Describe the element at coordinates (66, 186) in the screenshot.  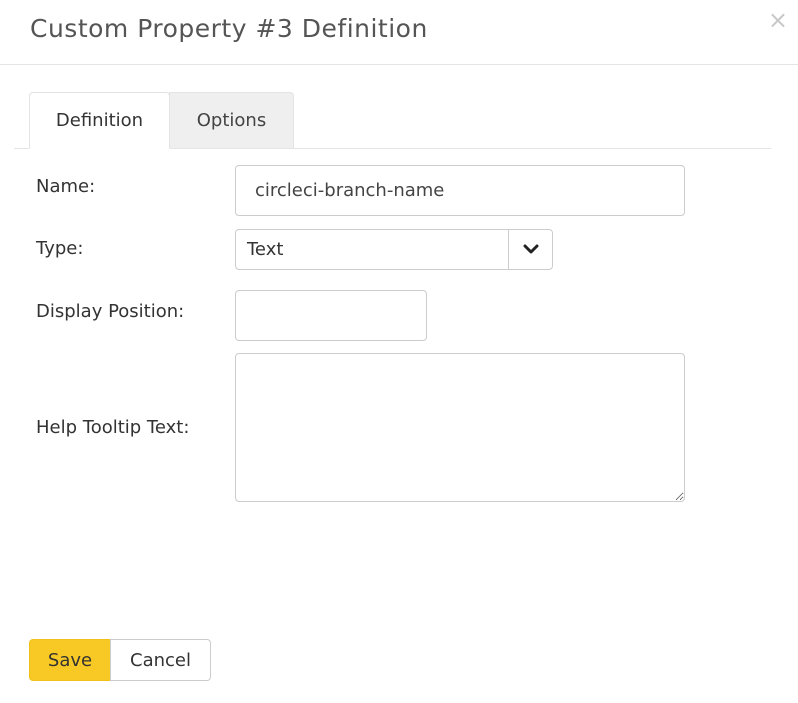
I see `name-label: Name:` at that location.